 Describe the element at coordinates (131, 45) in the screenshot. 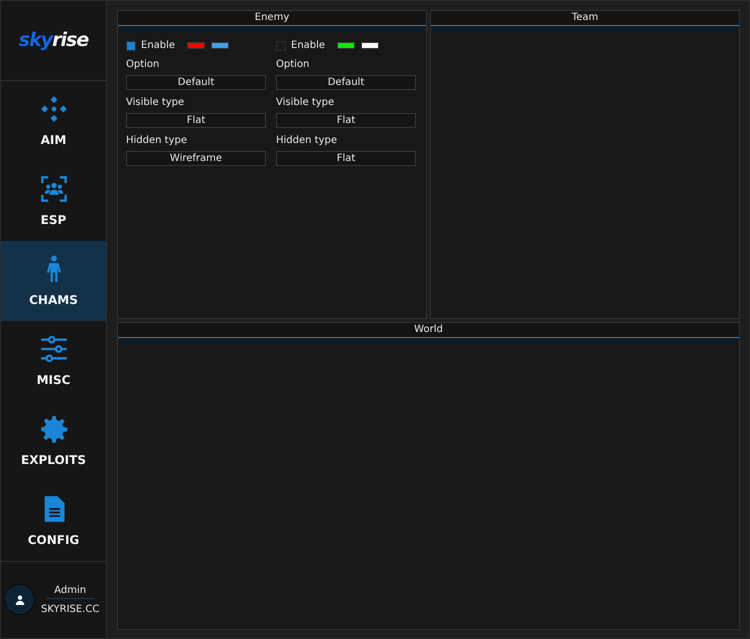

I see `checkbox` at that location.